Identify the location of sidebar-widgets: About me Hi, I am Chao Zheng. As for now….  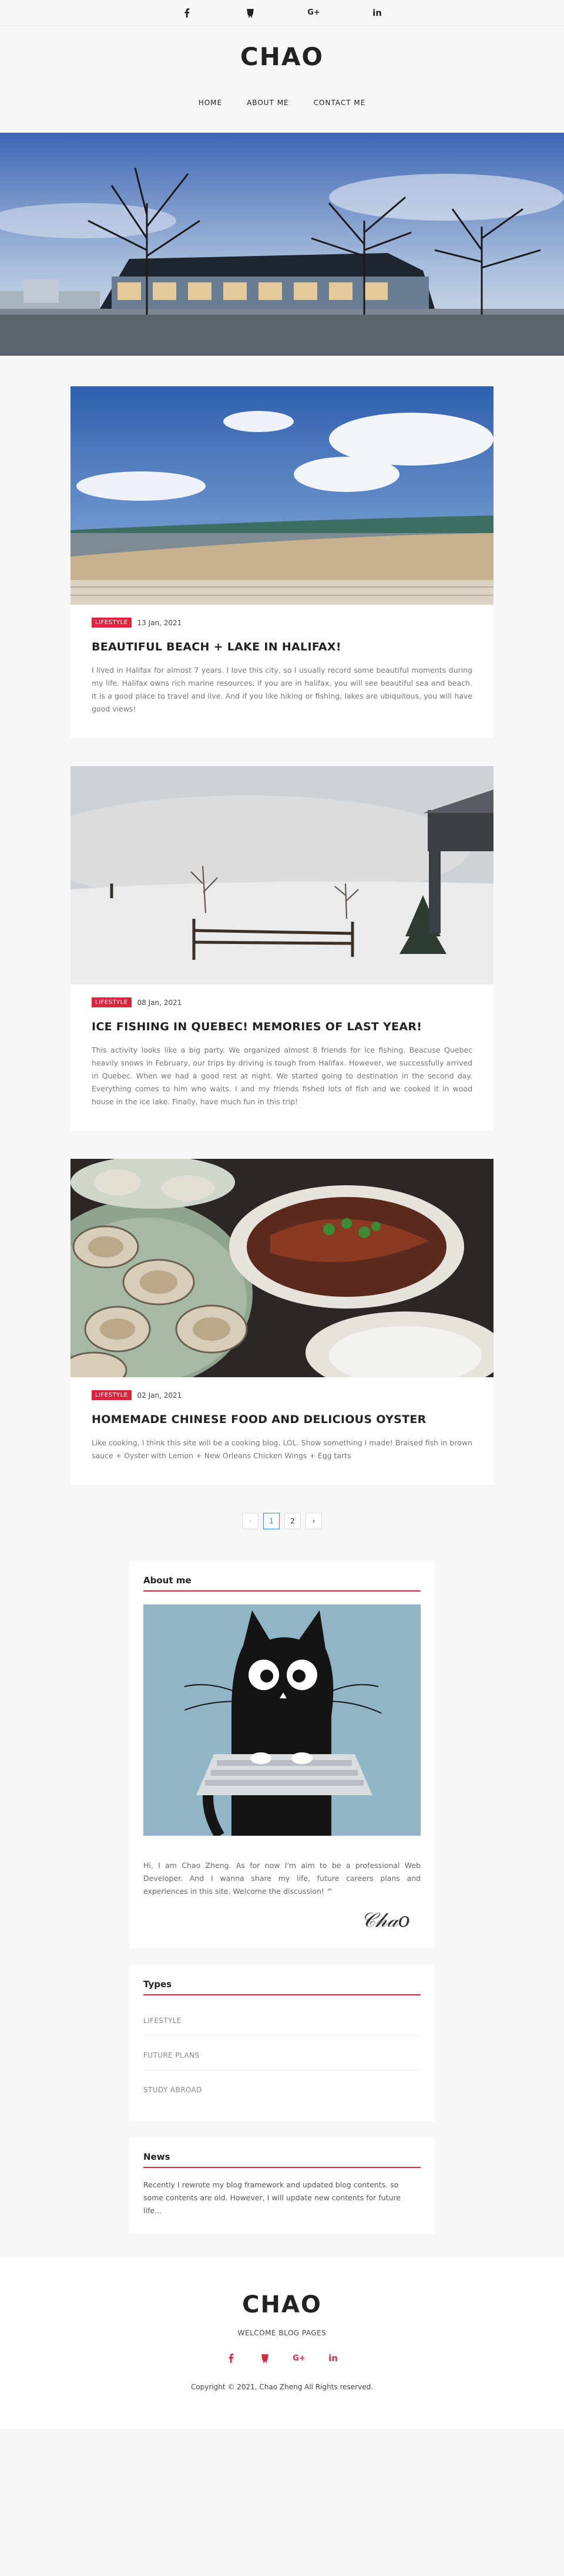
(282, 1897).